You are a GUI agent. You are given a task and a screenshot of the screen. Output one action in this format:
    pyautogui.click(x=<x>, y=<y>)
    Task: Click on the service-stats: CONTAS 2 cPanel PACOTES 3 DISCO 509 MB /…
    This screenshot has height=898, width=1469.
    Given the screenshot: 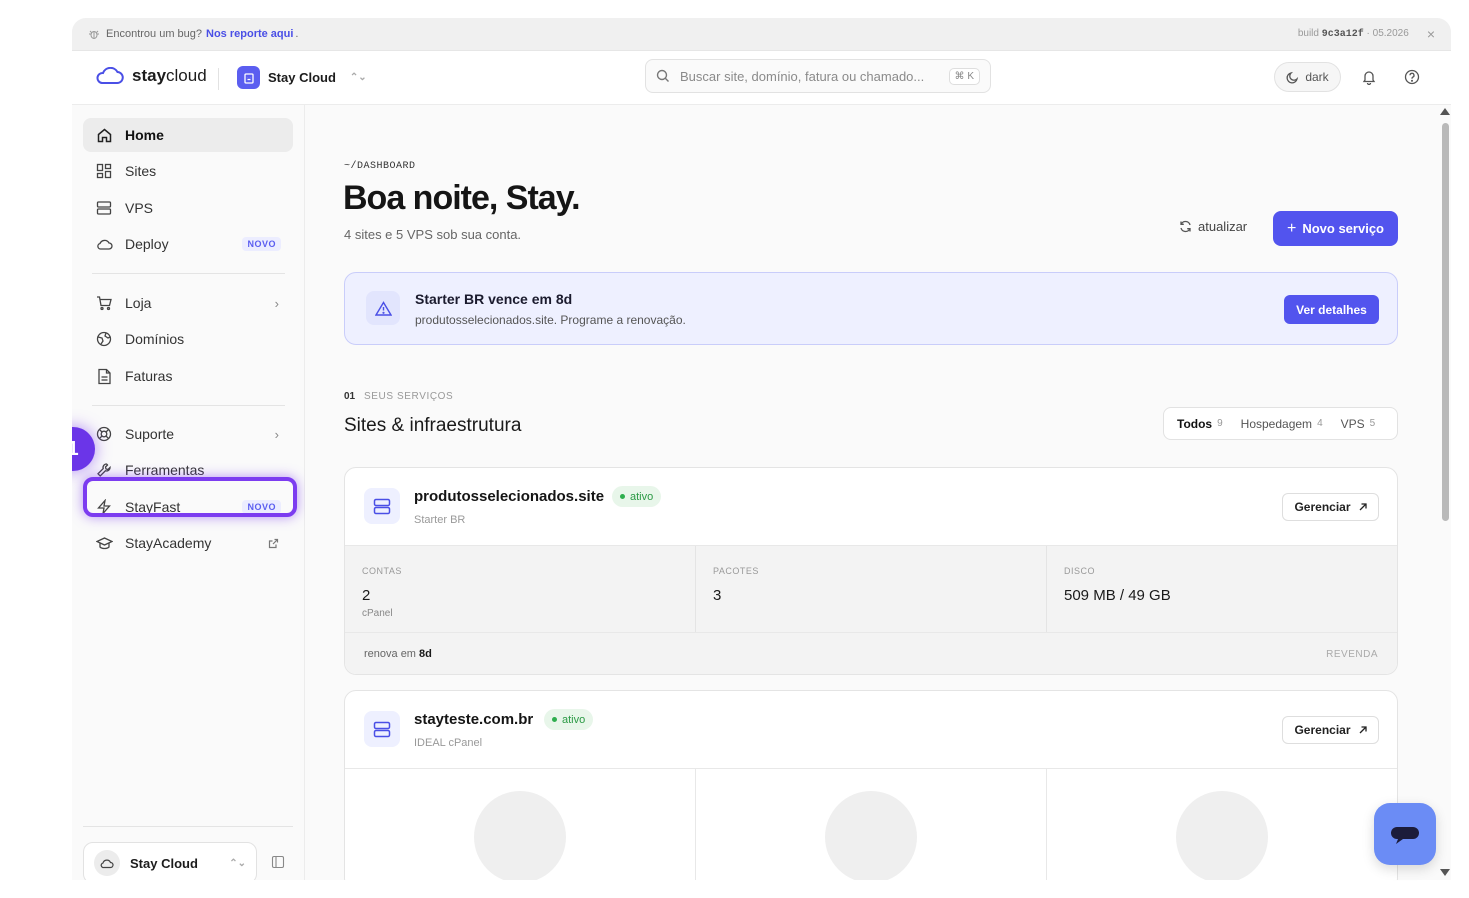 What is the action you would take?
    pyautogui.click(x=871, y=589)
    